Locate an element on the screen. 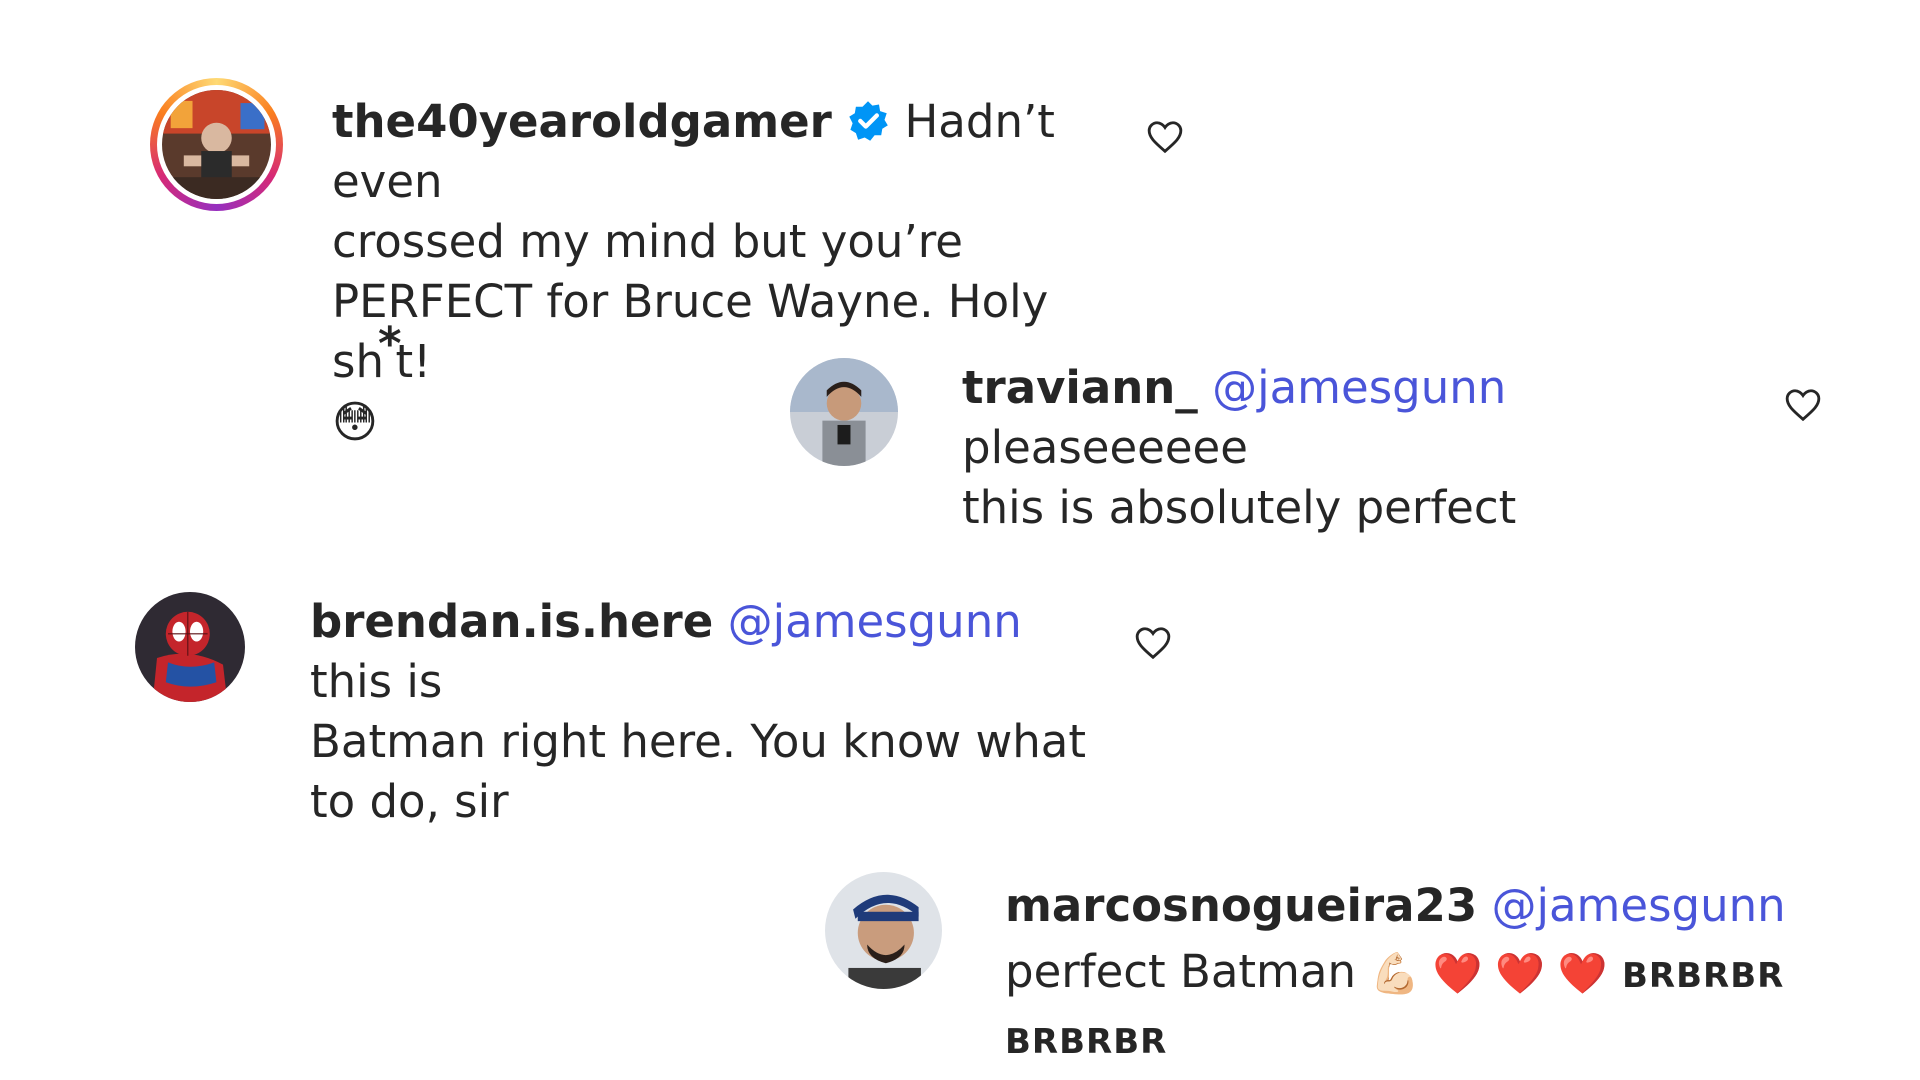 This screenshot has width=1920, height=1080. censor-asterisk: * is located at coordinates (389, 343).